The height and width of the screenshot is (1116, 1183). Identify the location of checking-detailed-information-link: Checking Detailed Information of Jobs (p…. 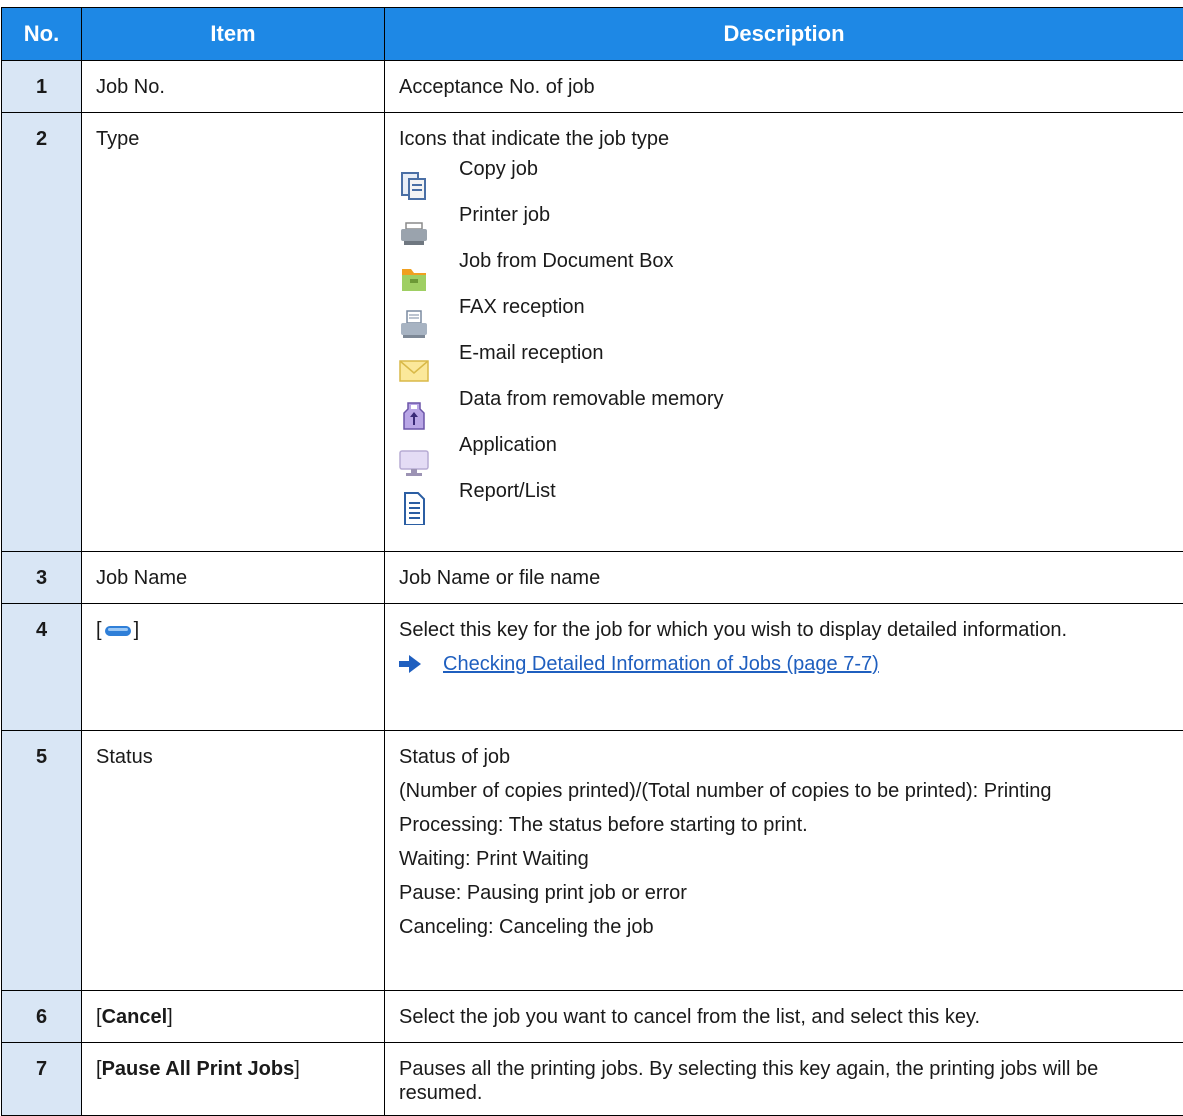
(661, 664).